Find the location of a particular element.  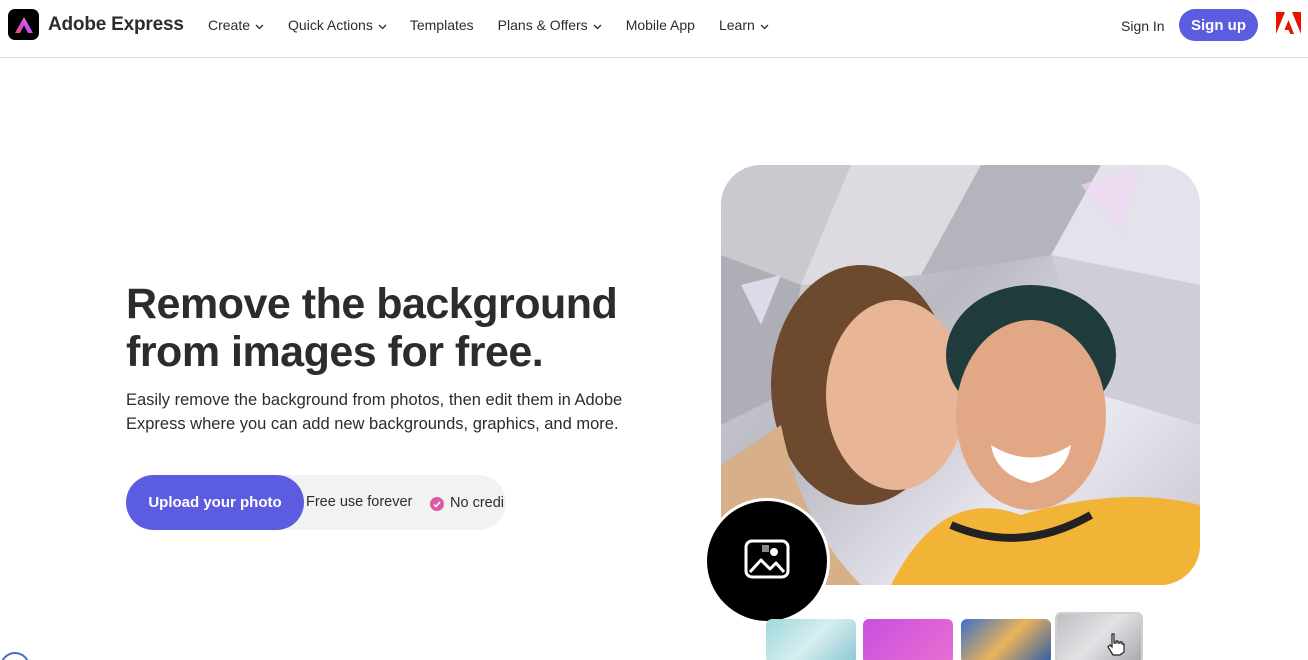

nav-label: Templates is located at coordinates (441, 25).